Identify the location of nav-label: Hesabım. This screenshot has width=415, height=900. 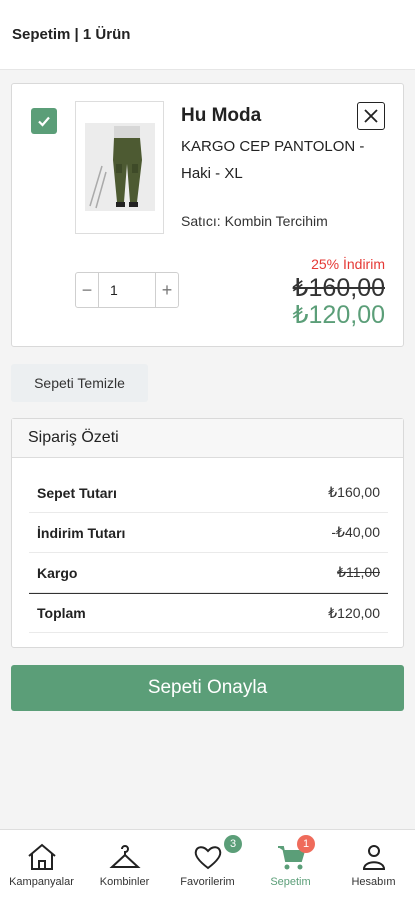
(373, 882).